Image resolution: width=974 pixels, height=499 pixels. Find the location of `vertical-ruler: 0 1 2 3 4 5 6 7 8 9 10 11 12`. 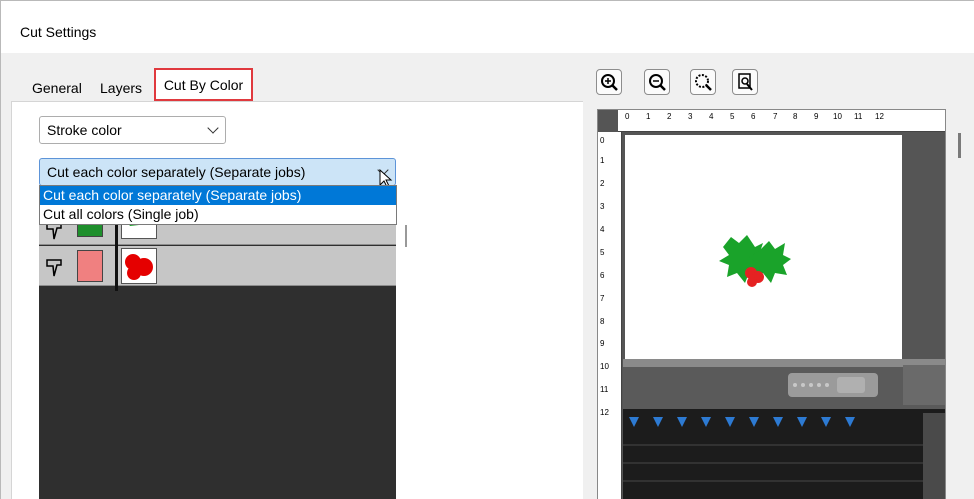

vertical-ruler: 0 1 2 3 4 5 6 7 8 9 10 11 12 is located at coordinates (610, 315).